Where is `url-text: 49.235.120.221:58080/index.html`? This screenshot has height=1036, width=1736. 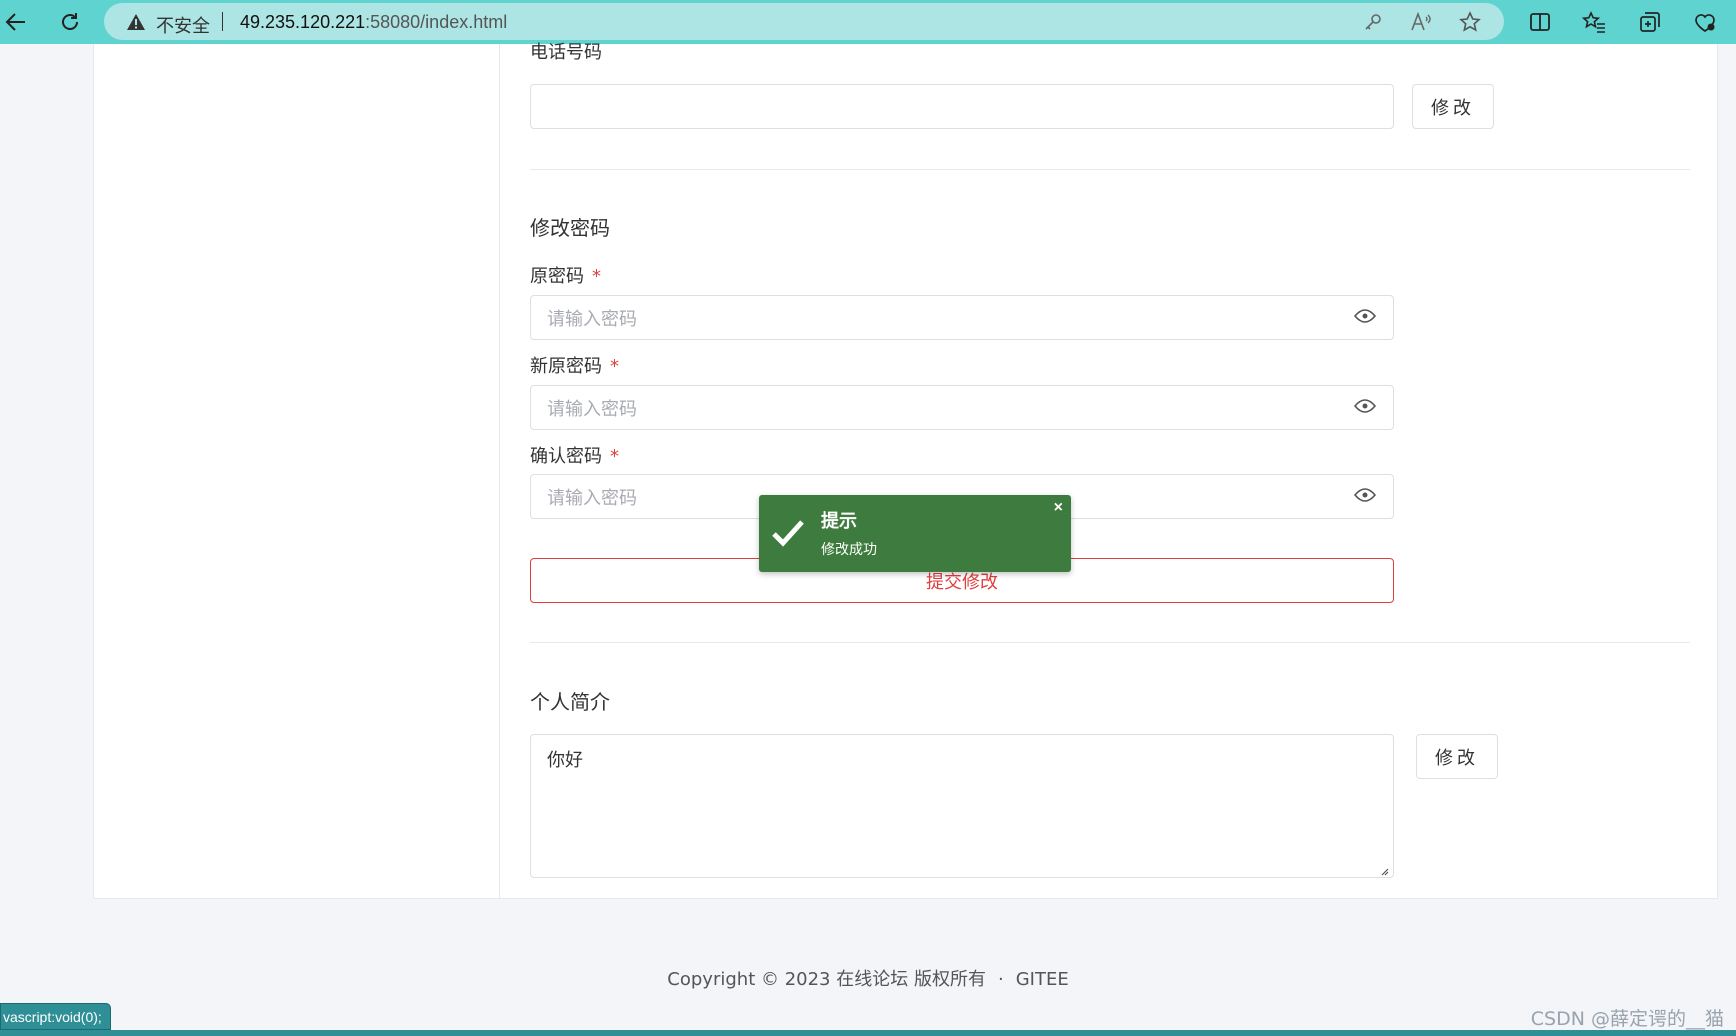
url-text: 49.235.120.221:58080/index.html is located at coordinates (373, 22).